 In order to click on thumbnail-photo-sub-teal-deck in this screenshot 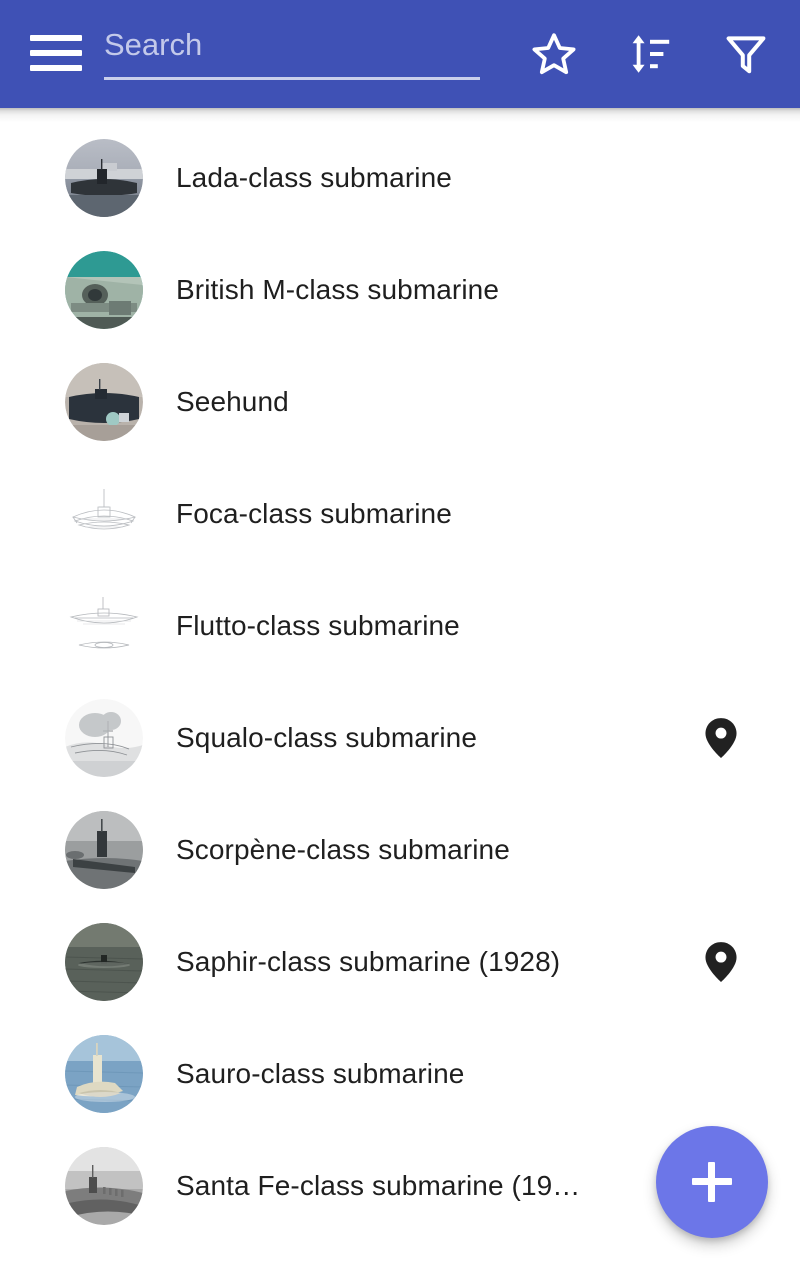, I will do `click(104, 290)`.